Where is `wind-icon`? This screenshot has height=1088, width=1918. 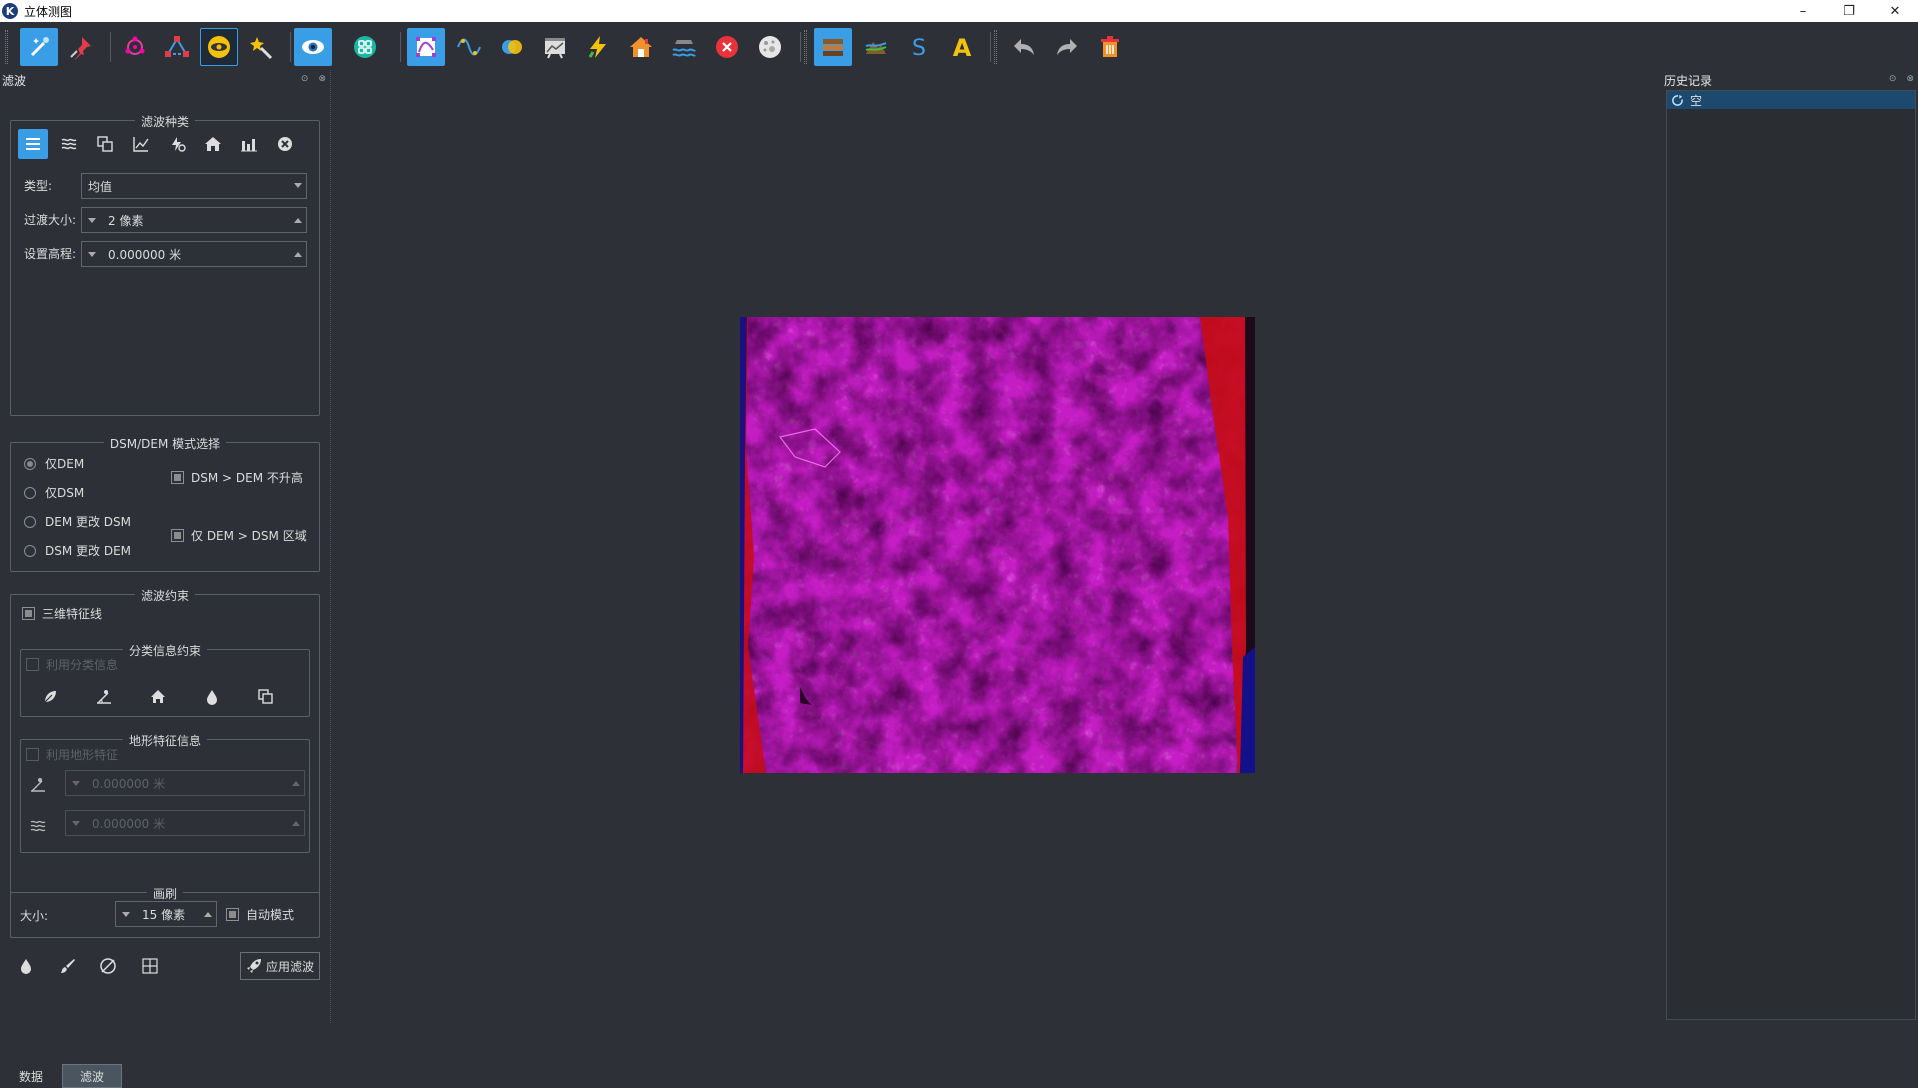 wind-icon is located at coordinates (177, 144).